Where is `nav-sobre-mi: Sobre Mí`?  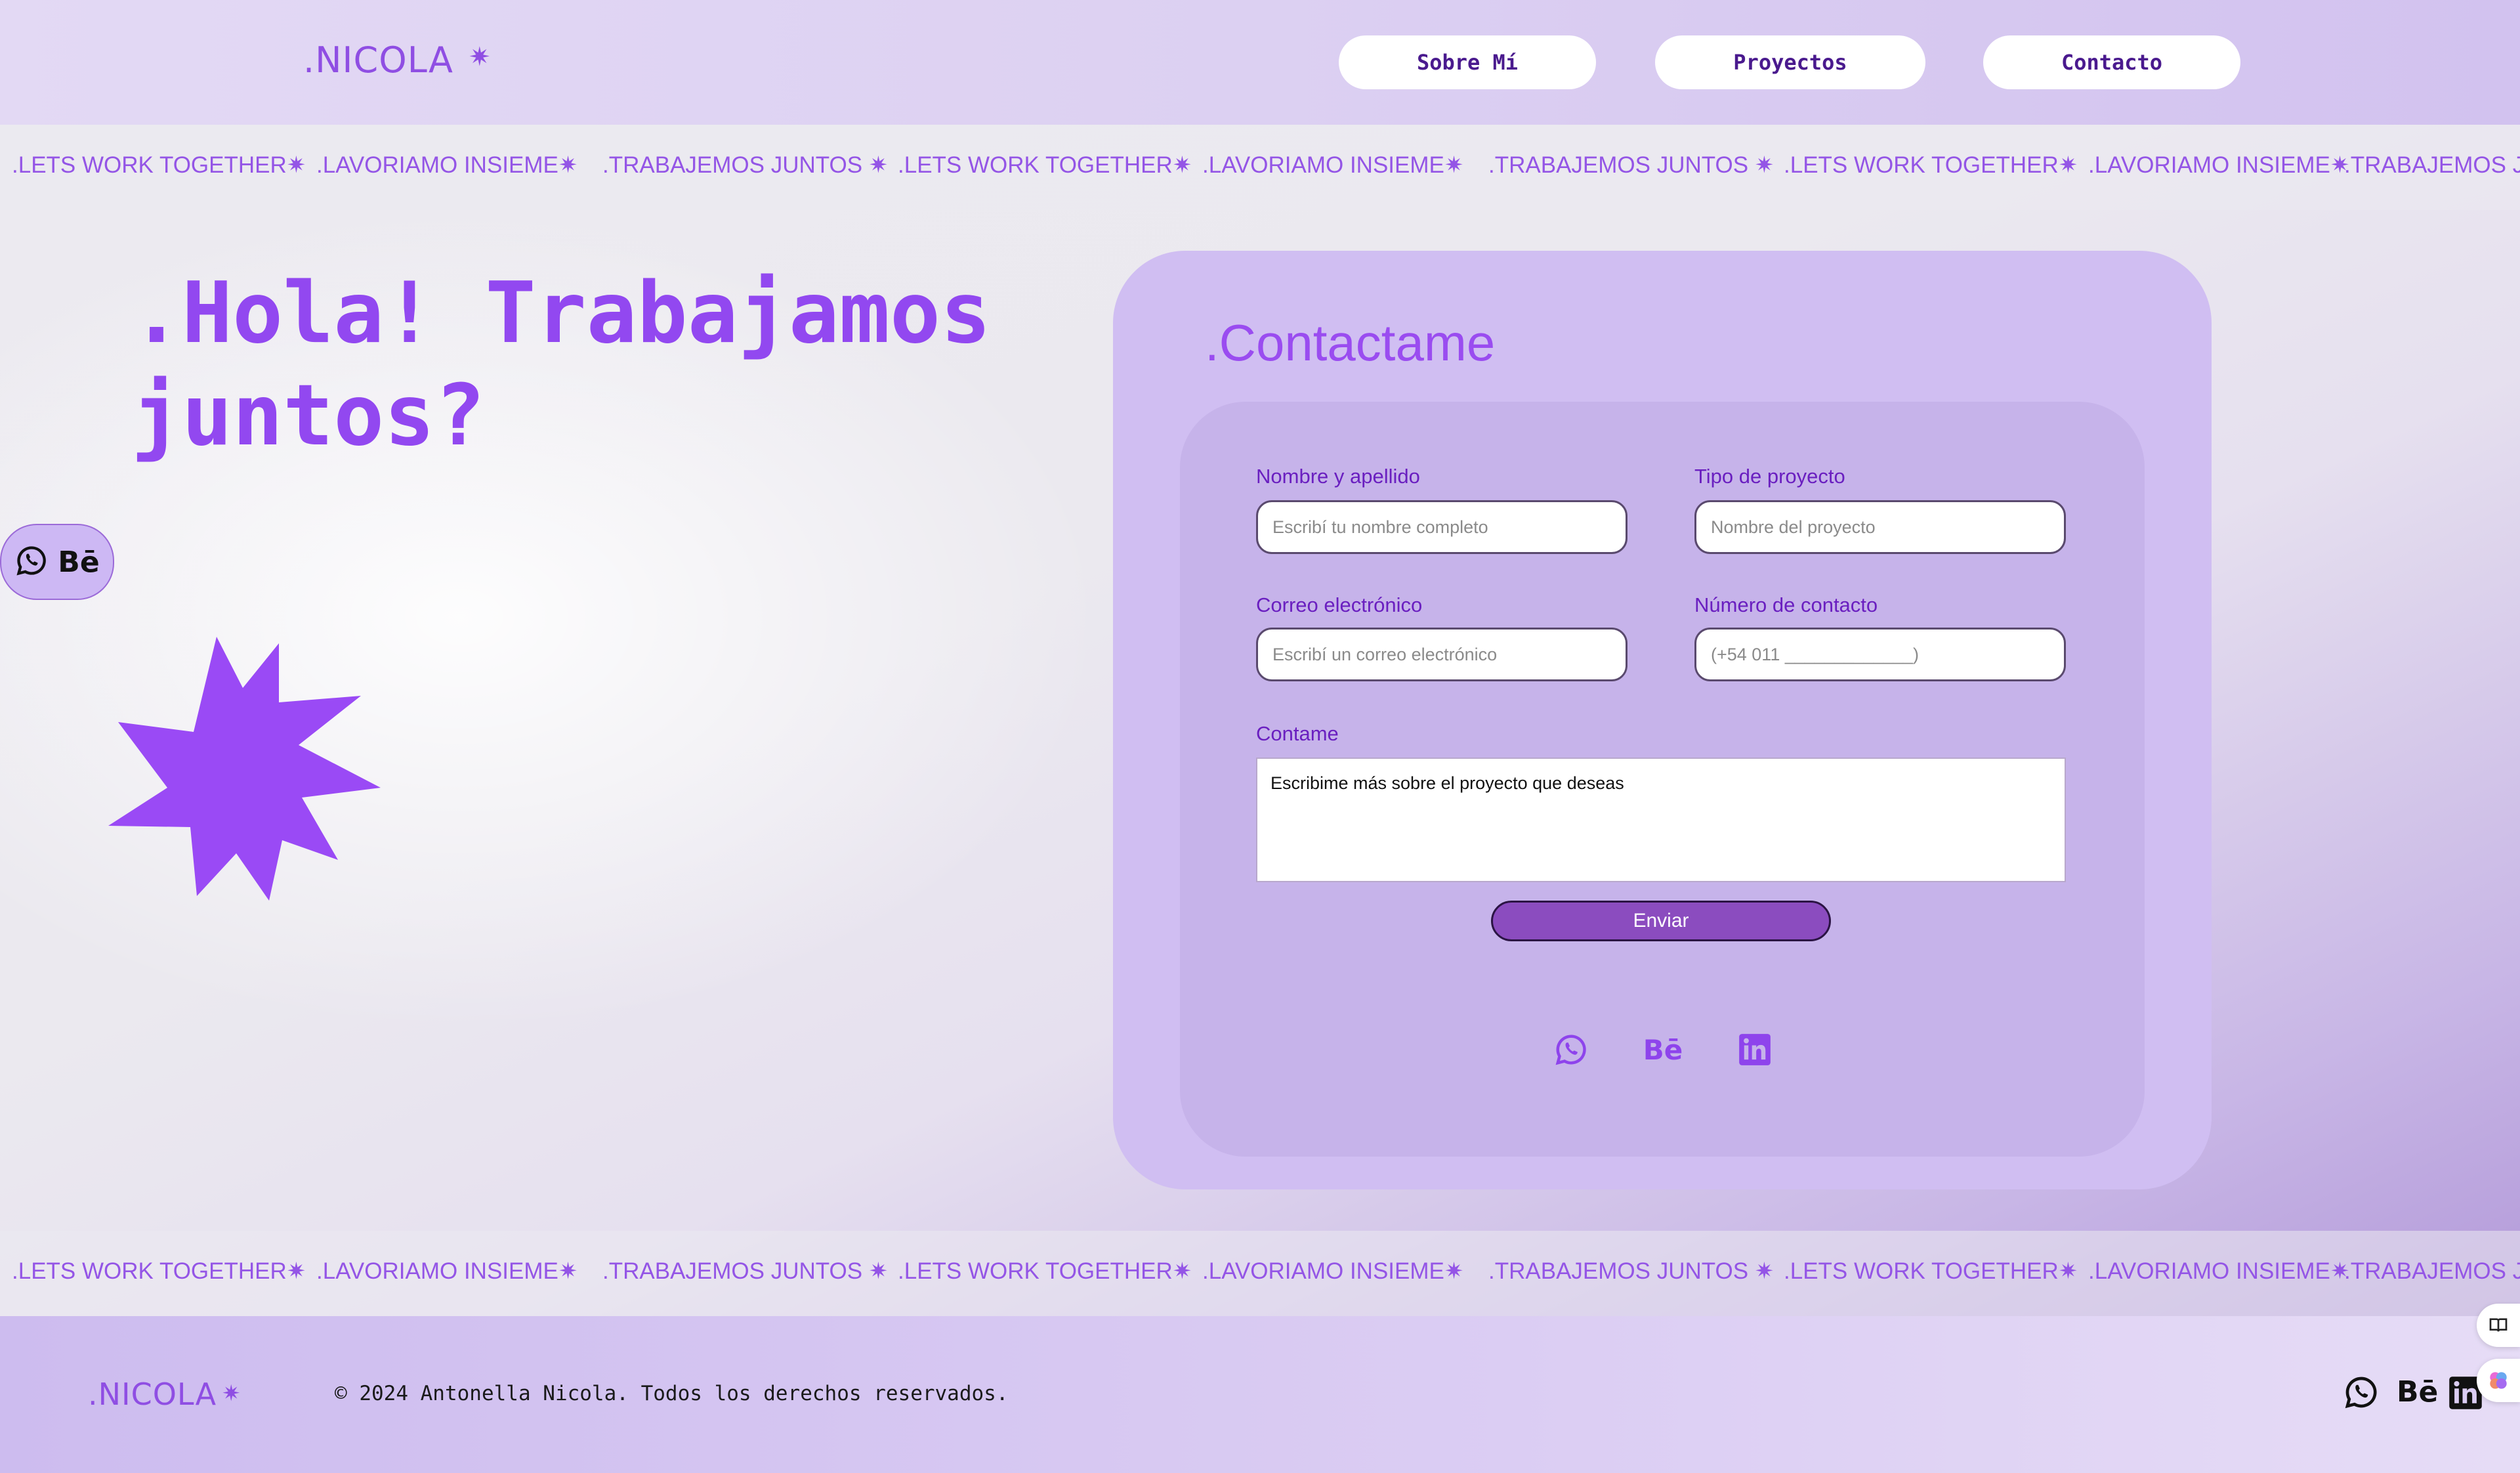
nav-sobre-mi: Sobre Mí is located at coordinates (1467, 62).